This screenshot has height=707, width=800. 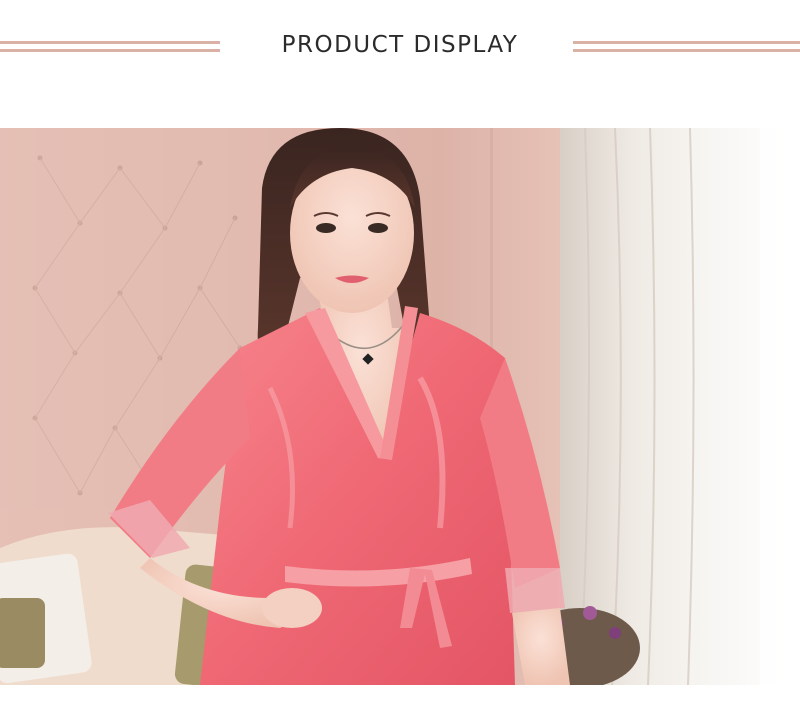 I want to click on decorative-rule-left, so click(x=110, y=47).